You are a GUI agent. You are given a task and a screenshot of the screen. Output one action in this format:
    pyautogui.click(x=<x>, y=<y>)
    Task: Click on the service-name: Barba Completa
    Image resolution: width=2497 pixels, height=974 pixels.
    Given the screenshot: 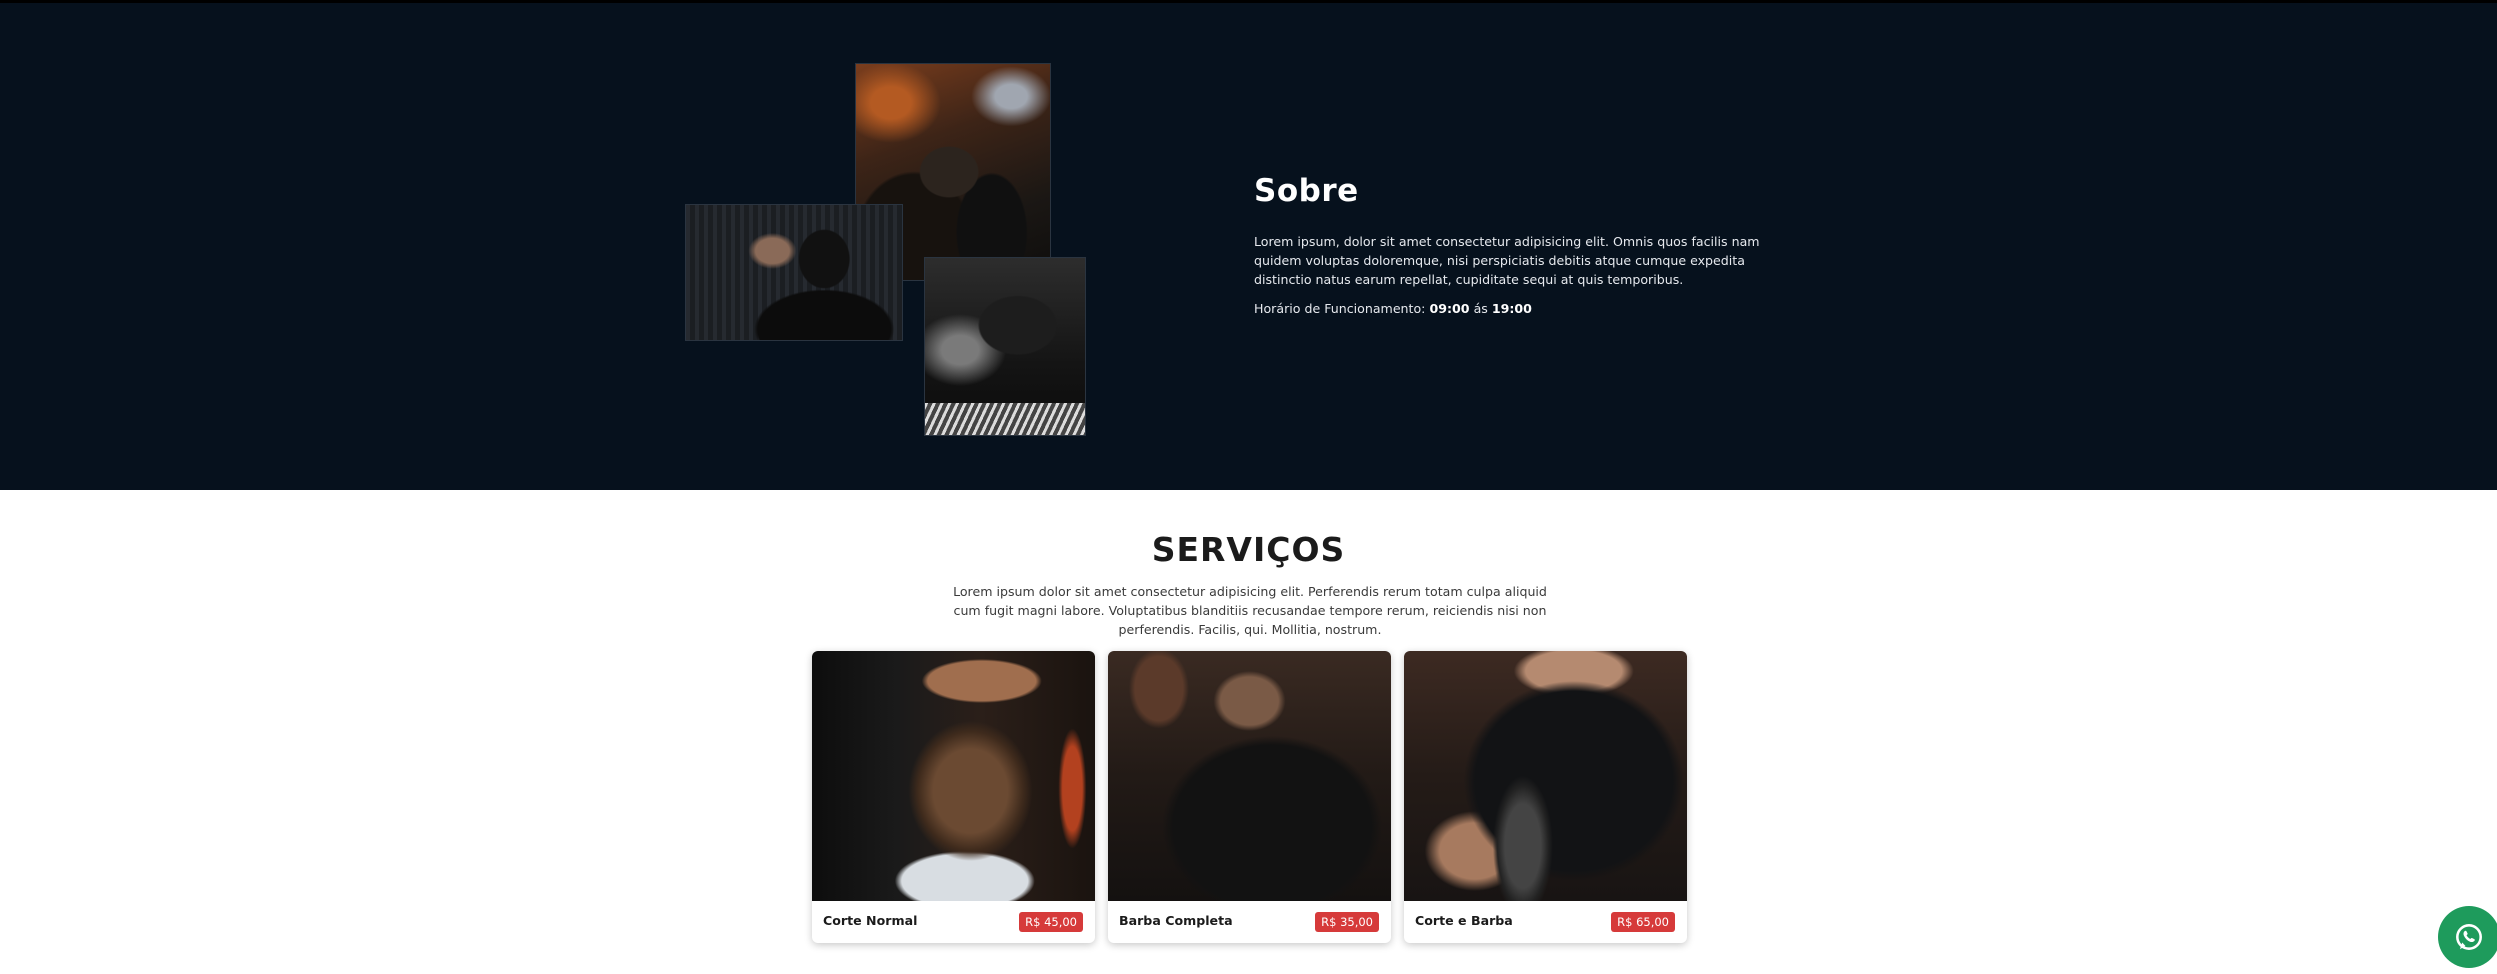 What is the action you would take?
    pyautogui.click(x=1176, y=920)
    